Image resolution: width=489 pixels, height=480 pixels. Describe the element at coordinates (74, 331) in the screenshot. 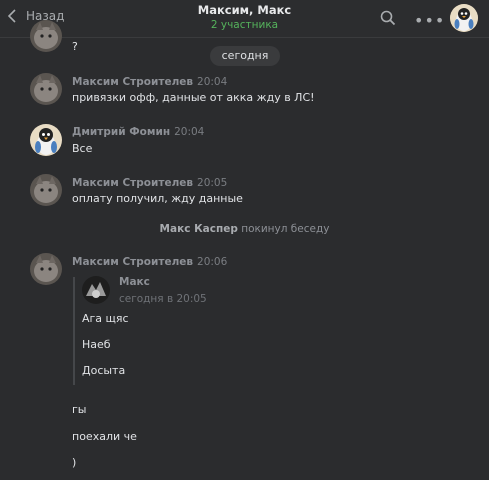

I see `forwarded-bar` at that location.